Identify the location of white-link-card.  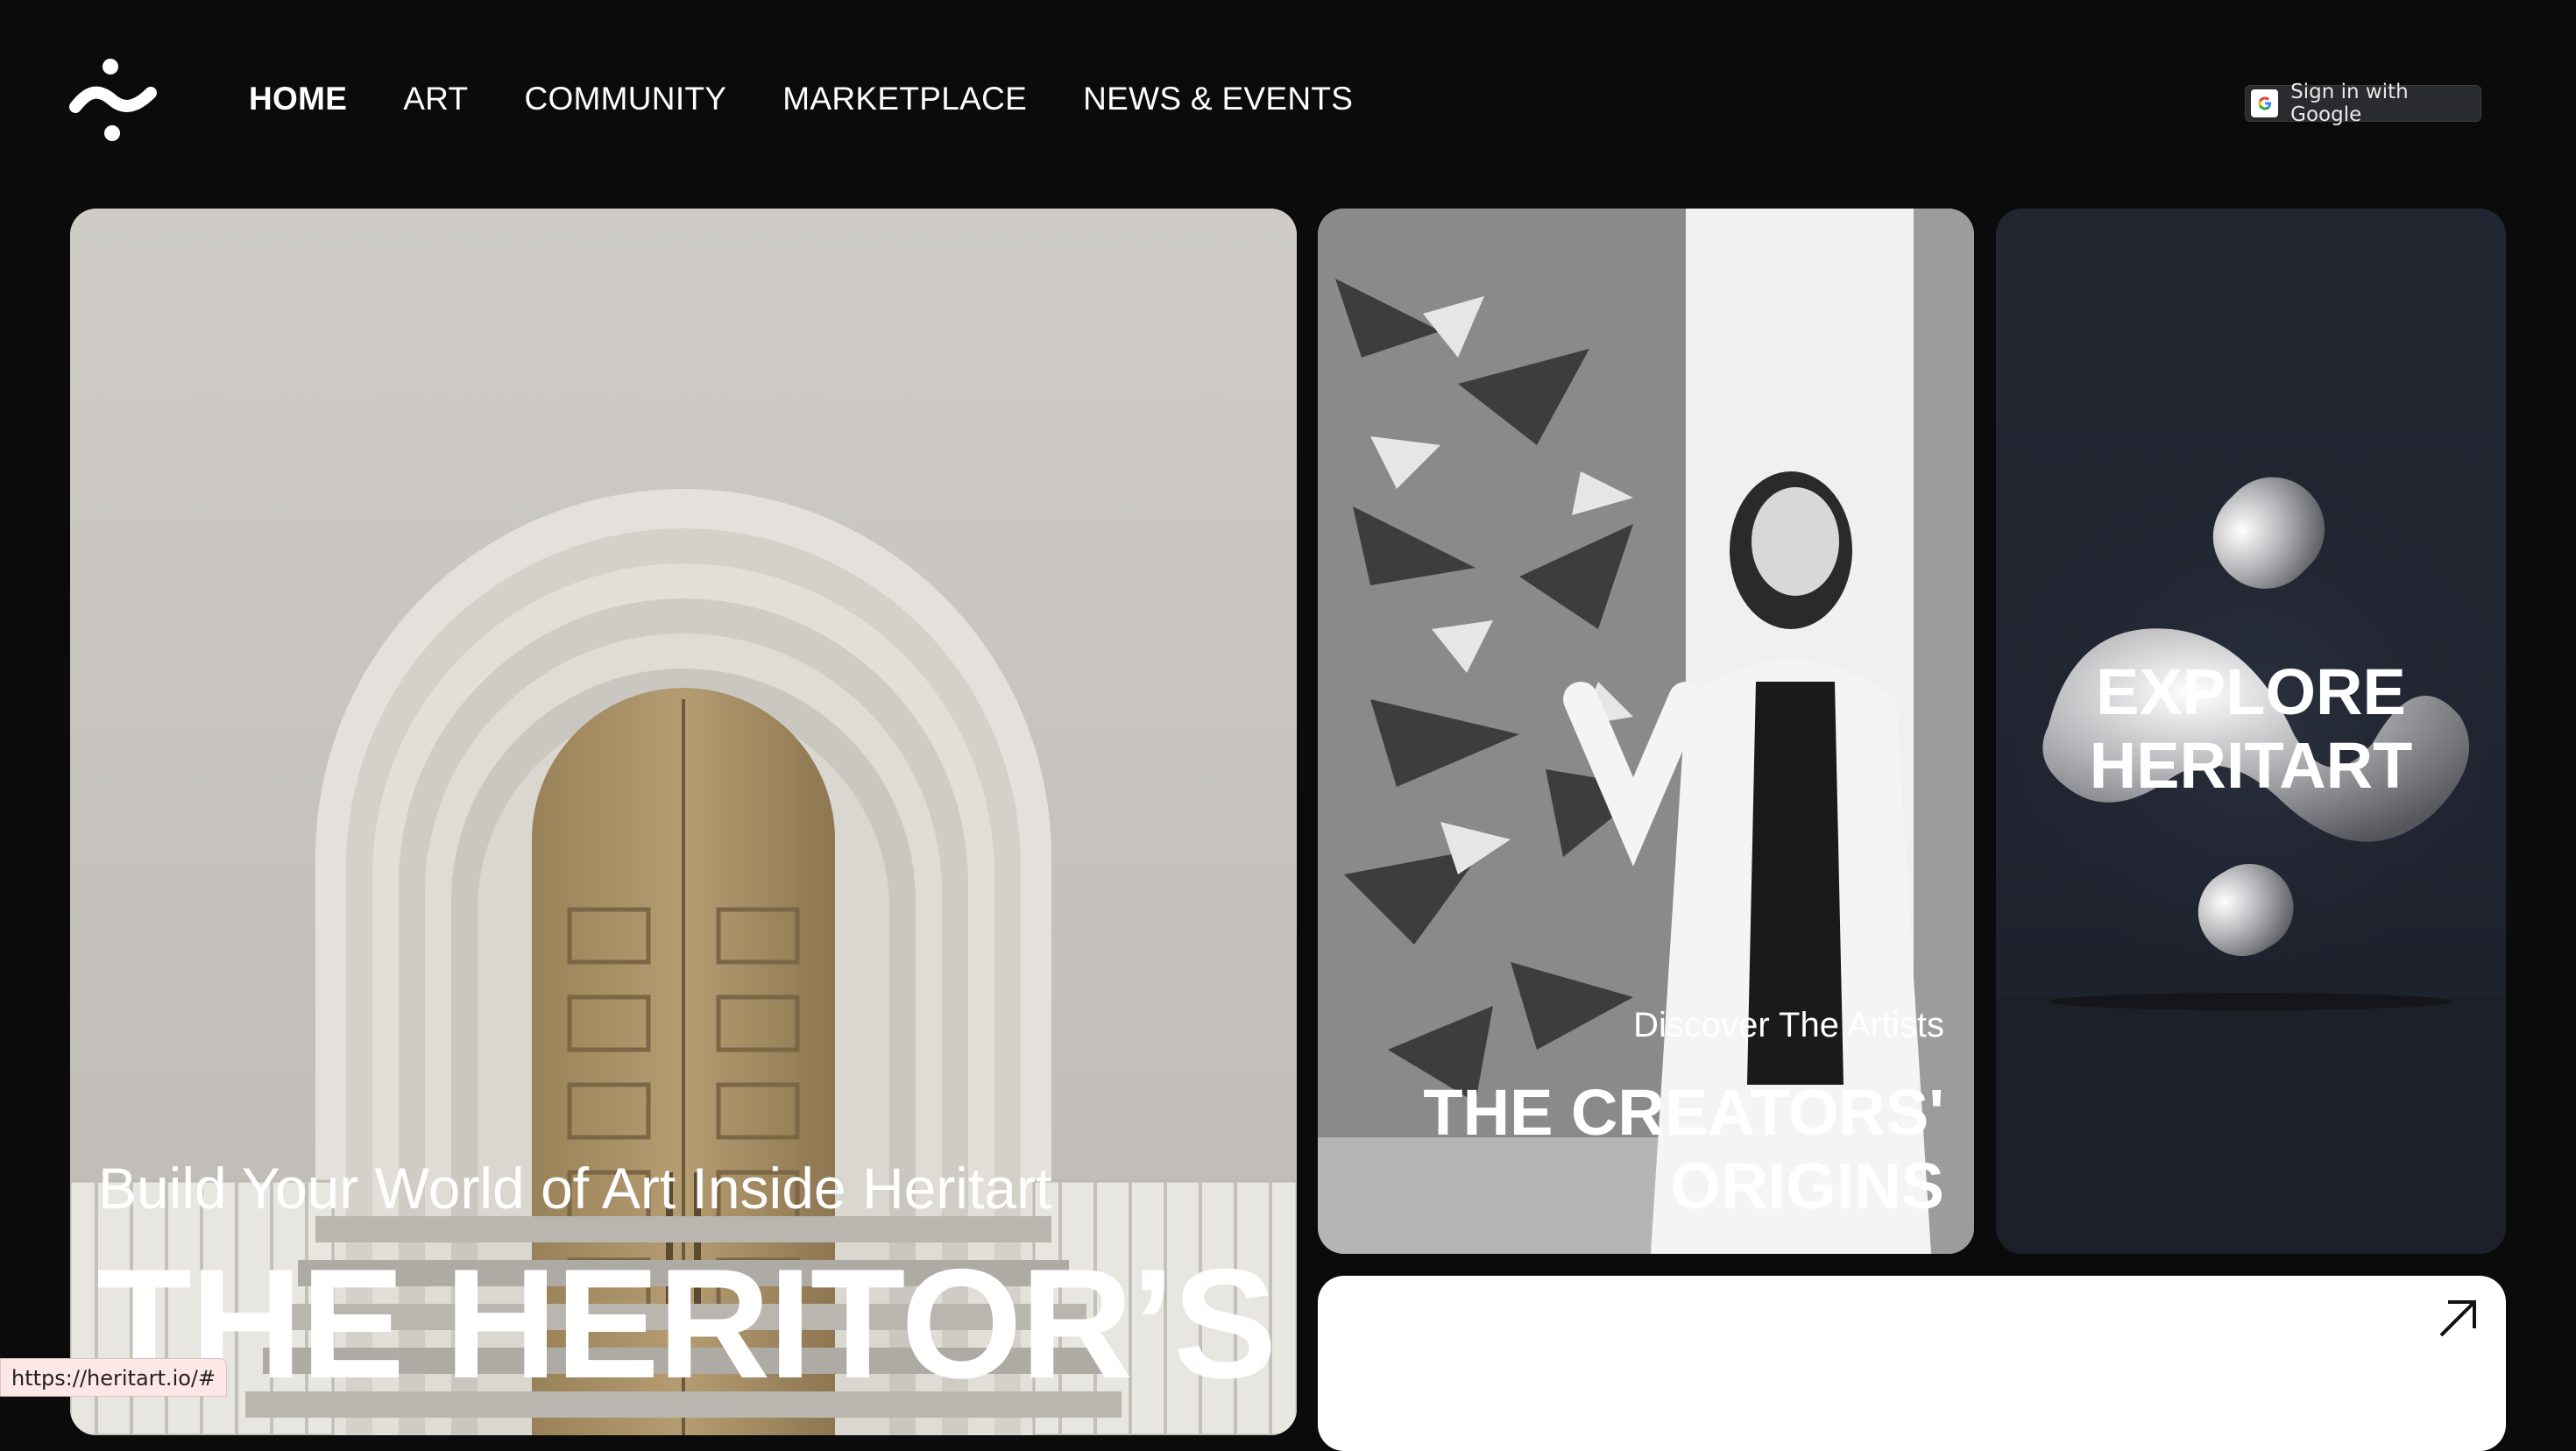
(1912, 1363).